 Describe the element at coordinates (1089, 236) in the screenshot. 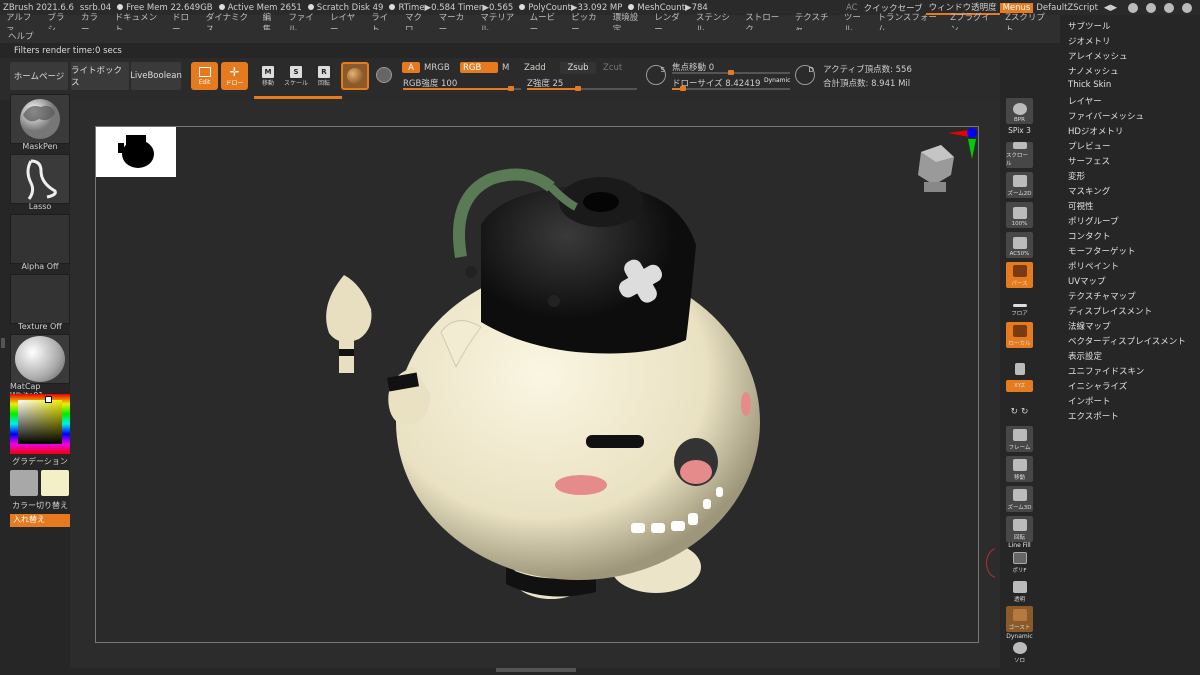

I see `panel-item: コンタクト` at that location.